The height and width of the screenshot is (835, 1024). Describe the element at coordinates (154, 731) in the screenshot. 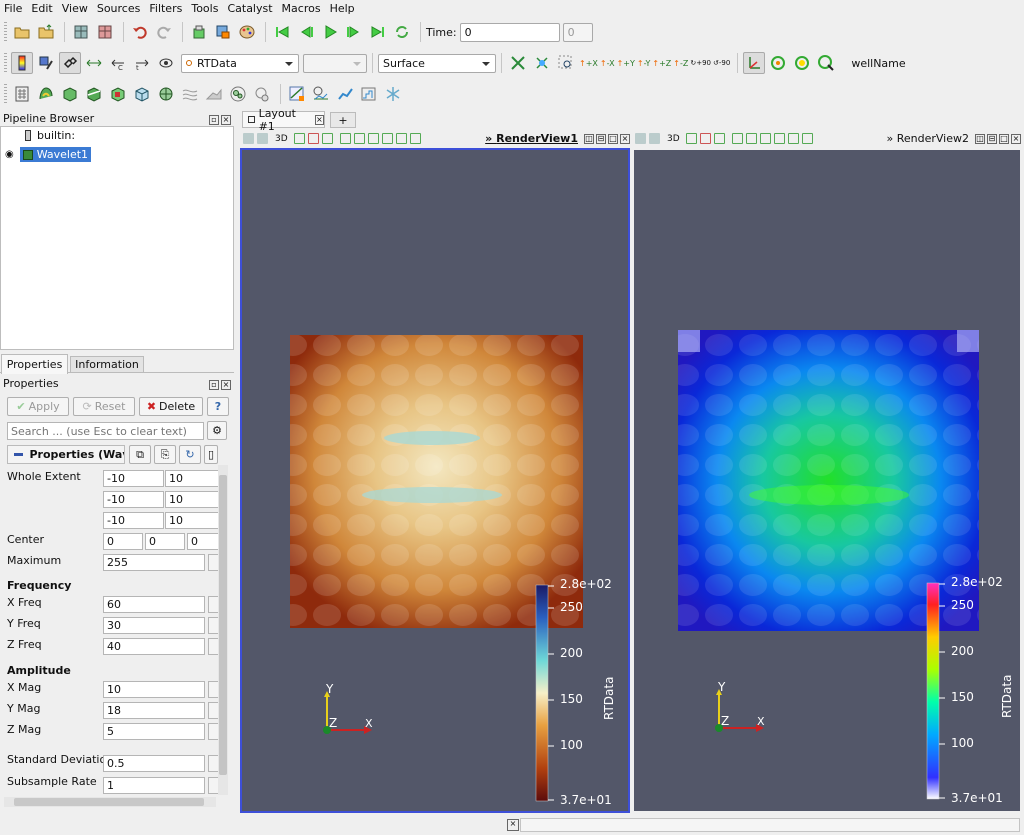

I see `z-mag-input: 5` at that location.